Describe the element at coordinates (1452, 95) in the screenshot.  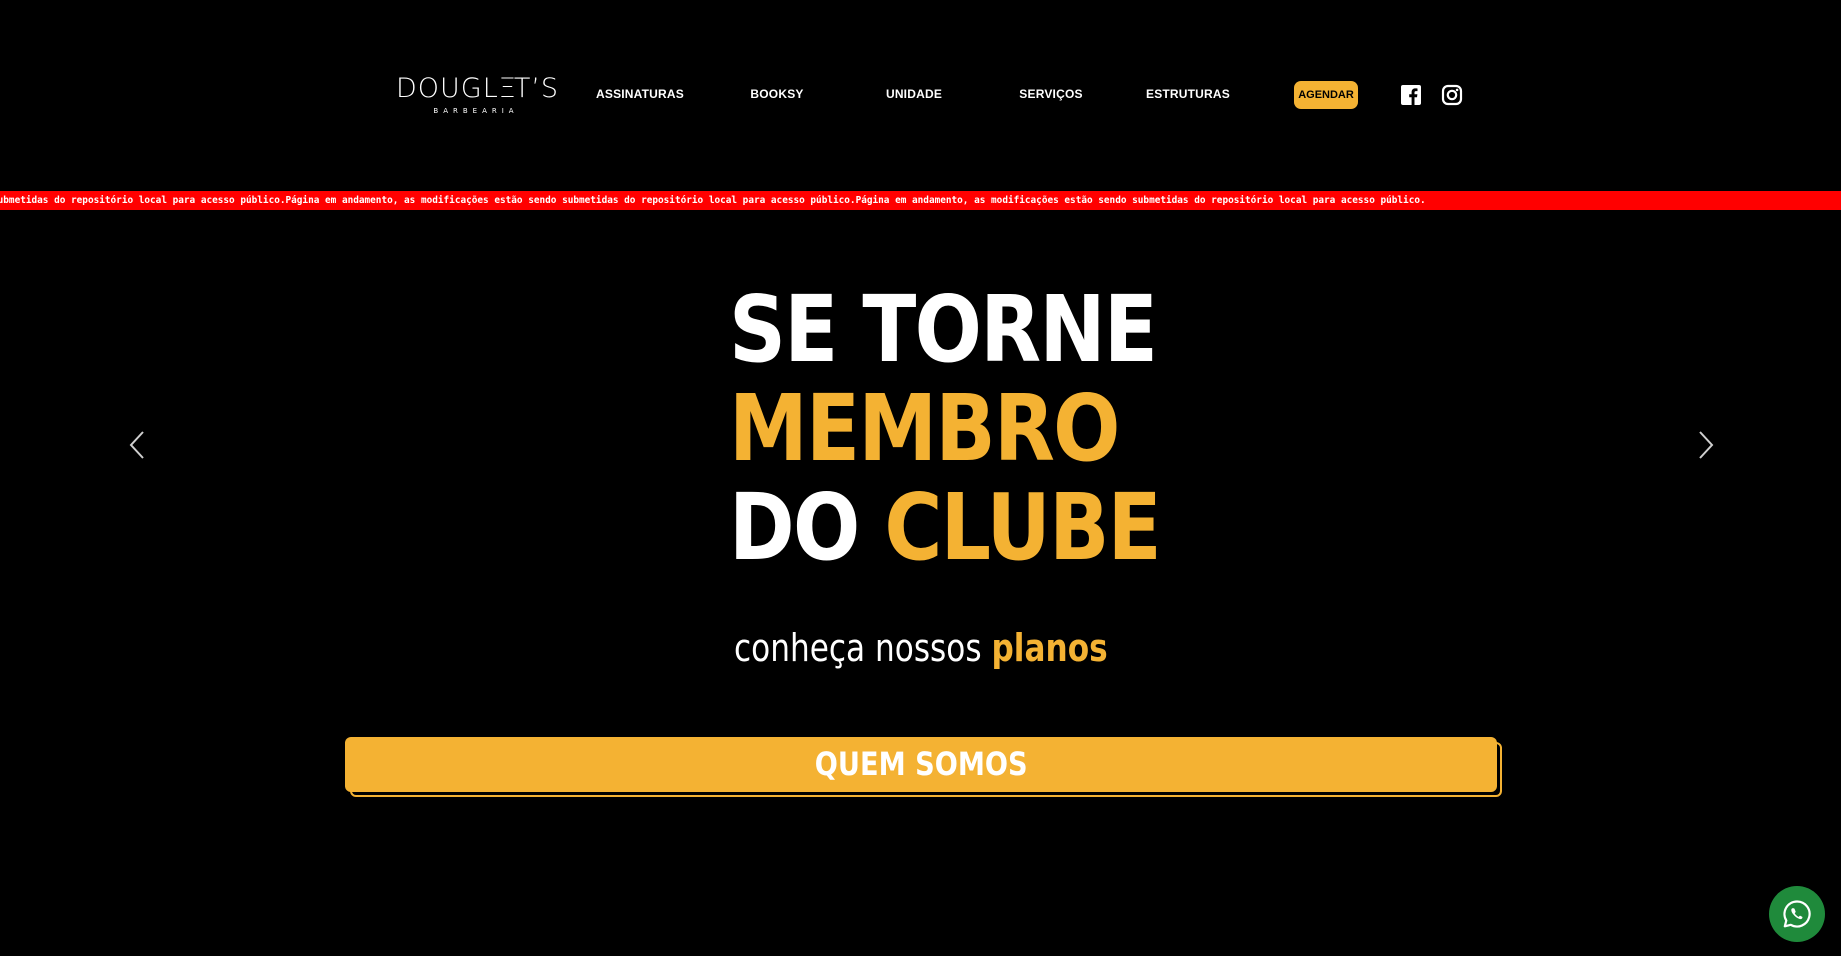
I see `instagram-icon` at that location.